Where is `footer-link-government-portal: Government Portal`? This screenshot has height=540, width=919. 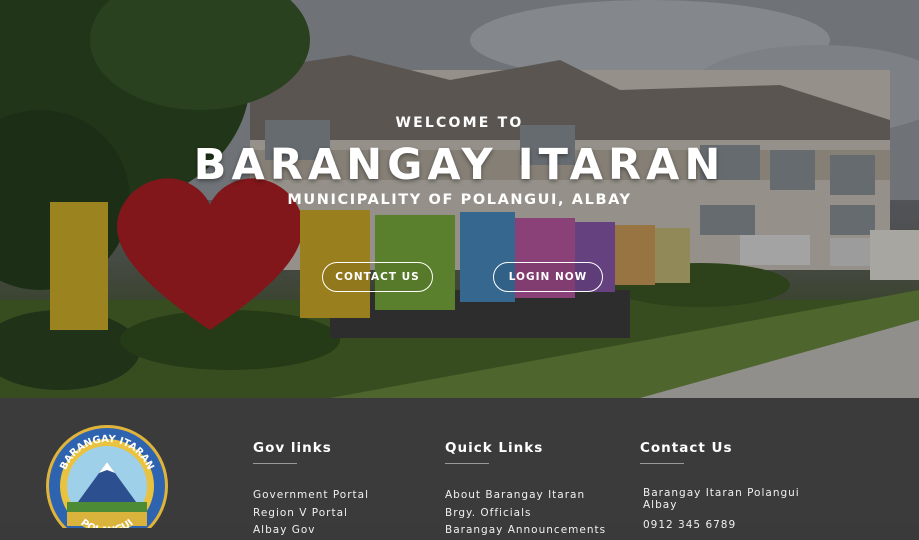
footer-link-government-portal: Government Portal is located at coordinates (311, 496).